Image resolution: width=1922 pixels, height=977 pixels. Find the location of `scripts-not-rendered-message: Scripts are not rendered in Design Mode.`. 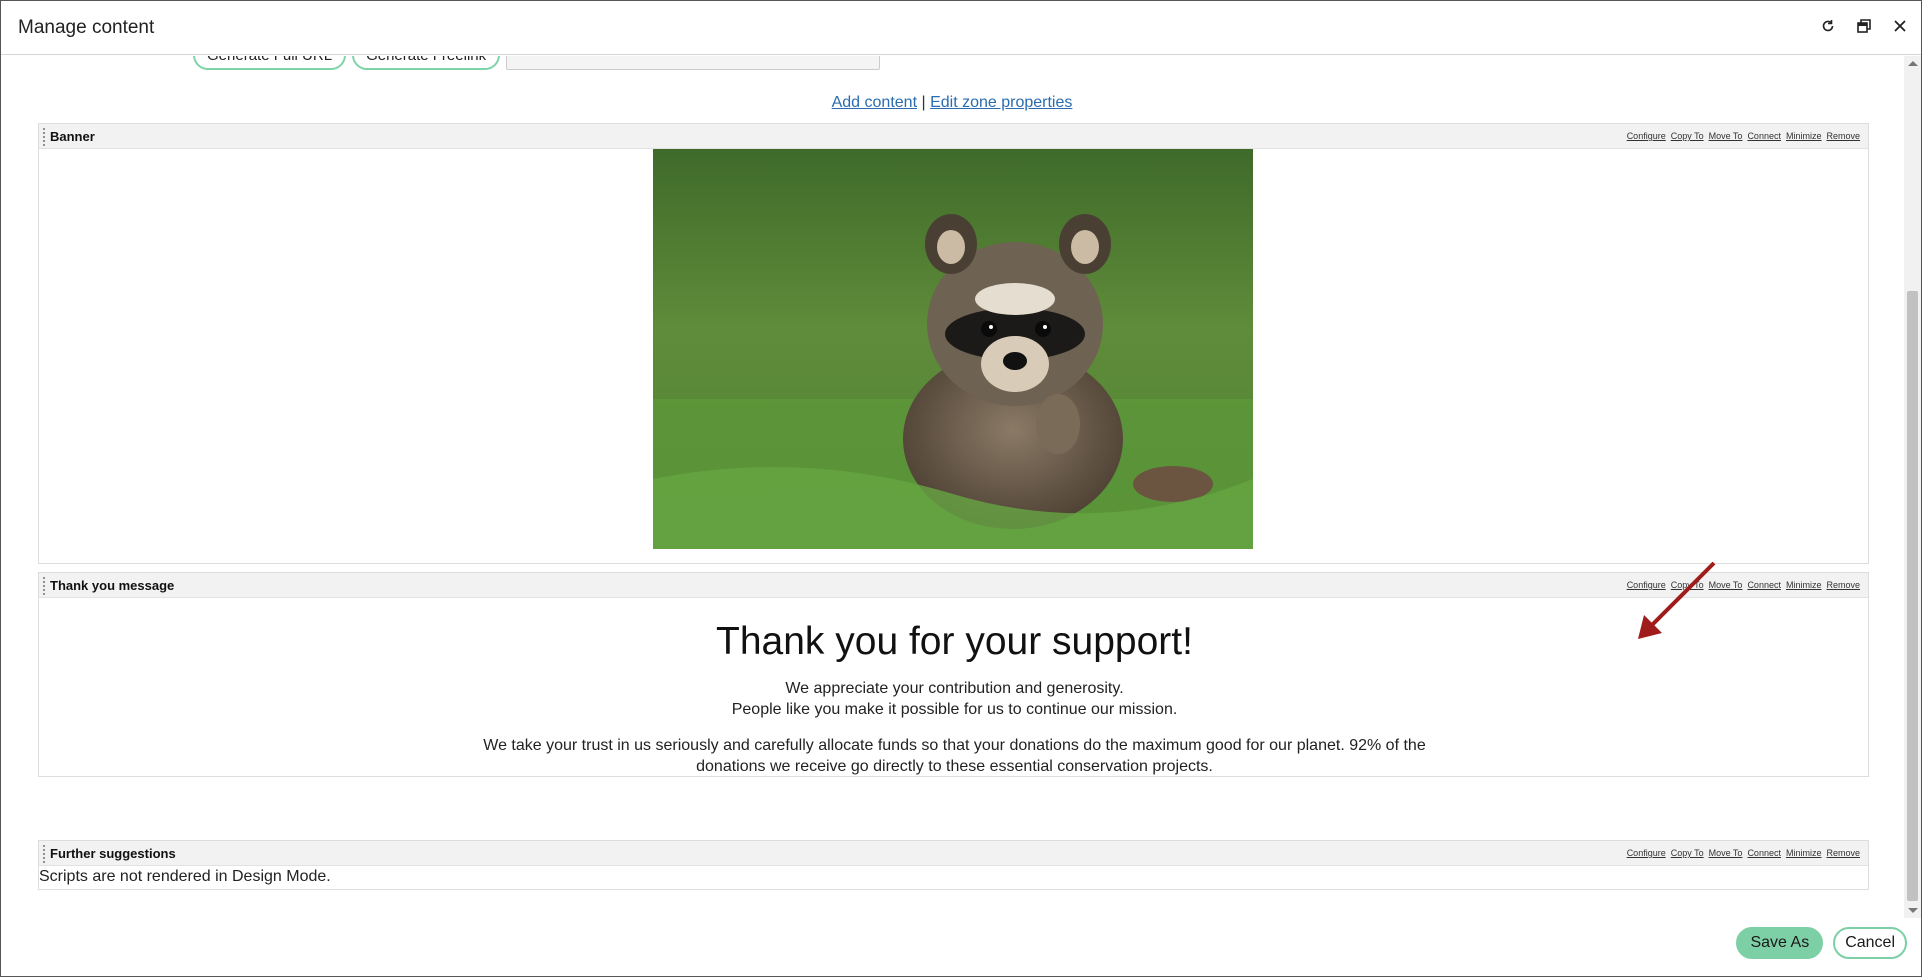

scripts-not-rendered-message: Scripts are not rendered in Design Mode. is located at coordinates (185, 876).